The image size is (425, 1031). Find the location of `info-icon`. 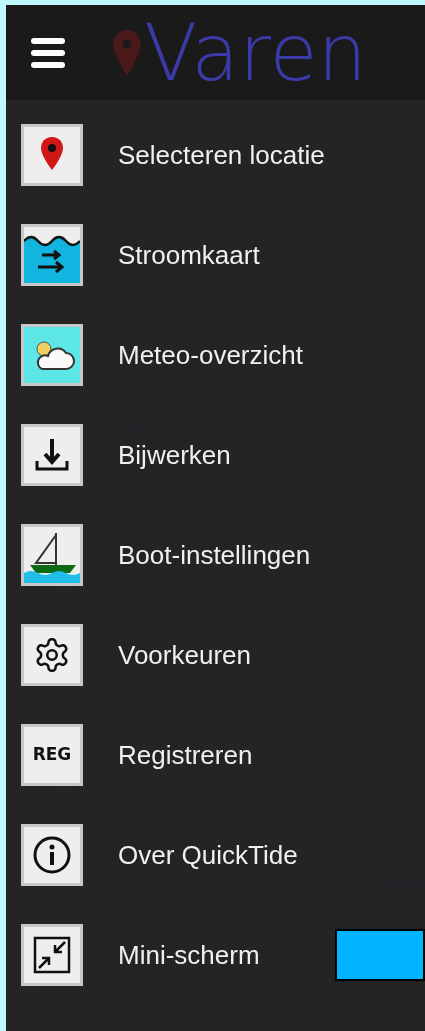

info-icon is located at coordinates (52, 855).